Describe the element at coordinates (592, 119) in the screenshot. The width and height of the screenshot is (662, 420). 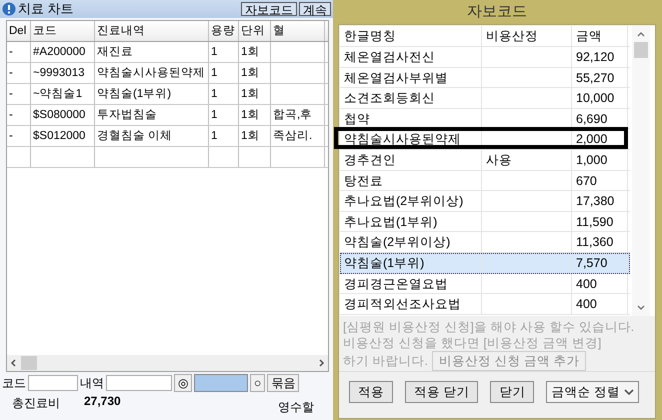
I see `amount-text: 6,690` at that location.